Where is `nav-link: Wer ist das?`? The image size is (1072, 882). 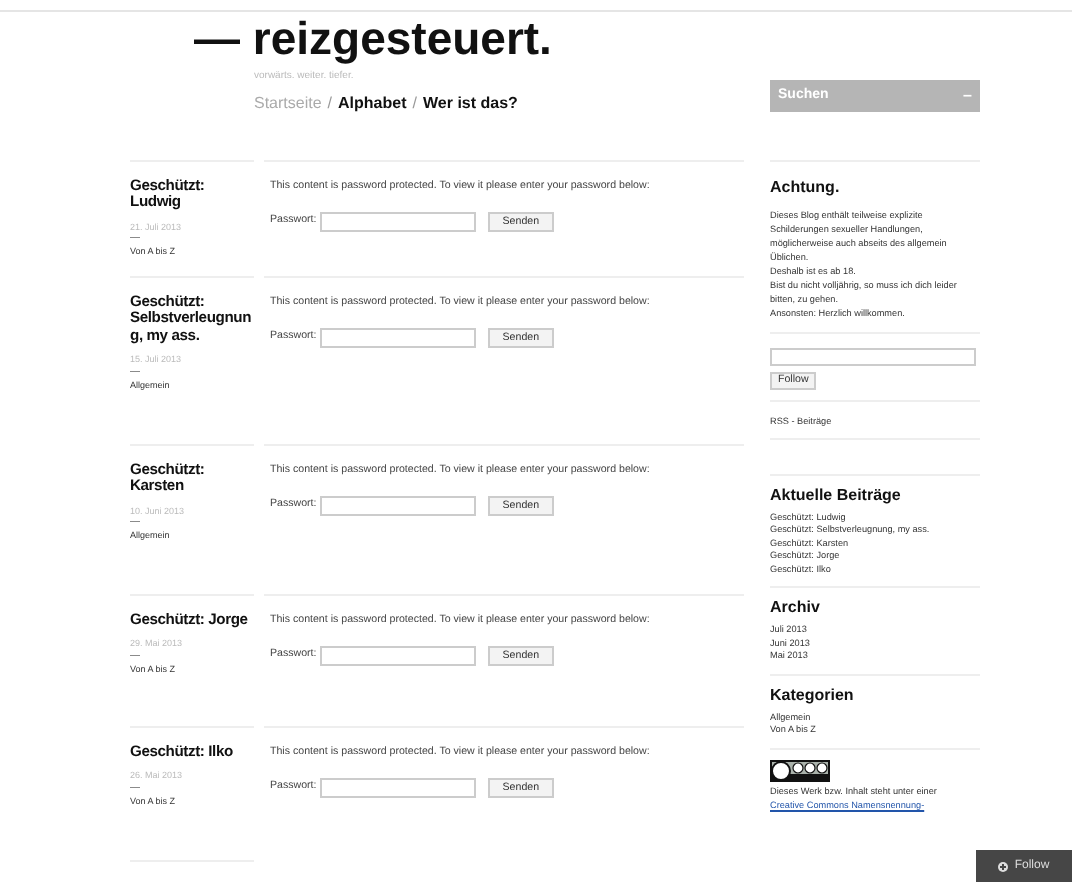
nav-link: Wer ist das? is located at coordinates (470, 103).